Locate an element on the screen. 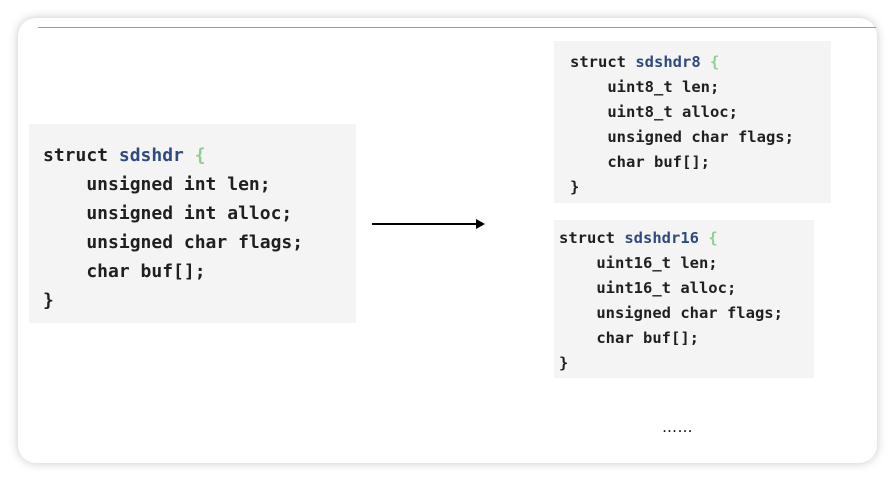 The width and height of the screenshot is (896, 481). struct-header-line: struct sdshdr { is located at coordinates (199, 155).